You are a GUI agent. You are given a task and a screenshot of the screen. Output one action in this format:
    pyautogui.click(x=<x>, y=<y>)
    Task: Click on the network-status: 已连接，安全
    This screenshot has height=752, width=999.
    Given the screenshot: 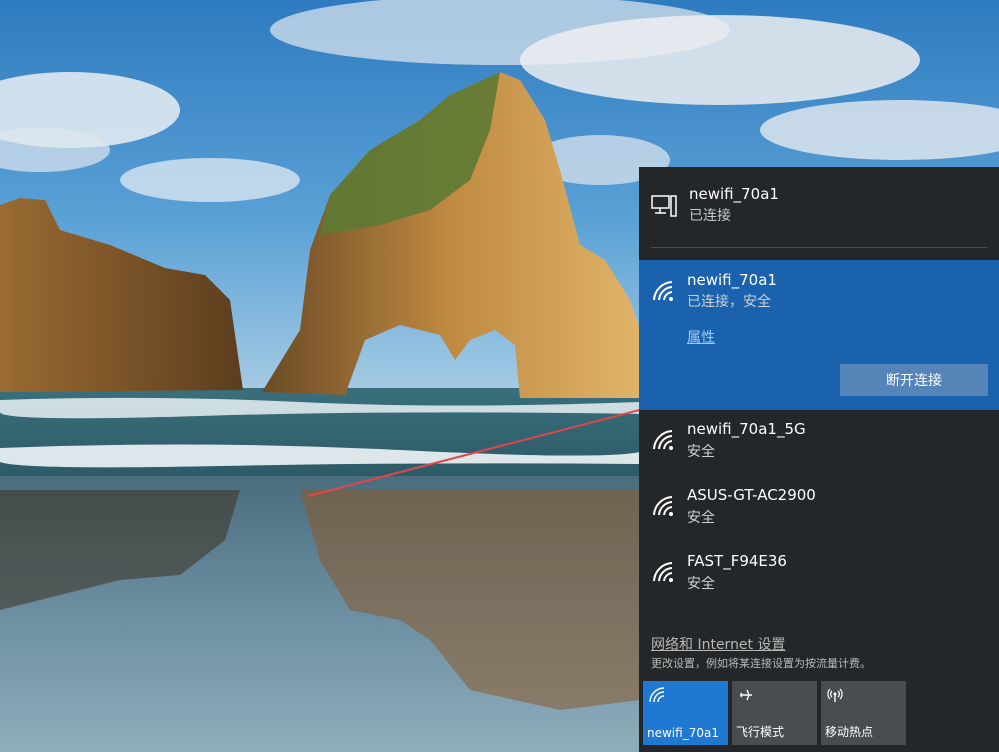 What is the action you would take?
    pyautogui.click(x=729, y=302)
    